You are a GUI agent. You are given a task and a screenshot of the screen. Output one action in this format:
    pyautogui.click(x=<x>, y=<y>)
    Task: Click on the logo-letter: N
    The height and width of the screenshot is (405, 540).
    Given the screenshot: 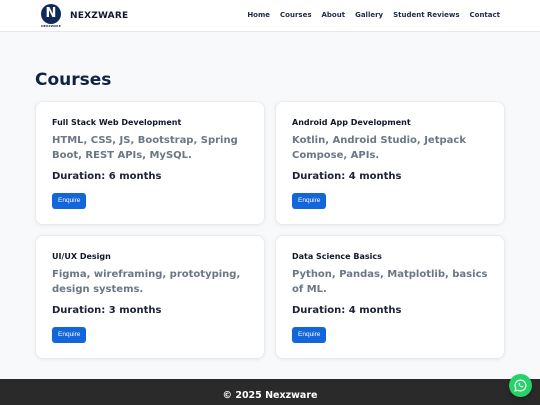 What is the action you would take?
    pyautogui.click(x=51, y=14)
    